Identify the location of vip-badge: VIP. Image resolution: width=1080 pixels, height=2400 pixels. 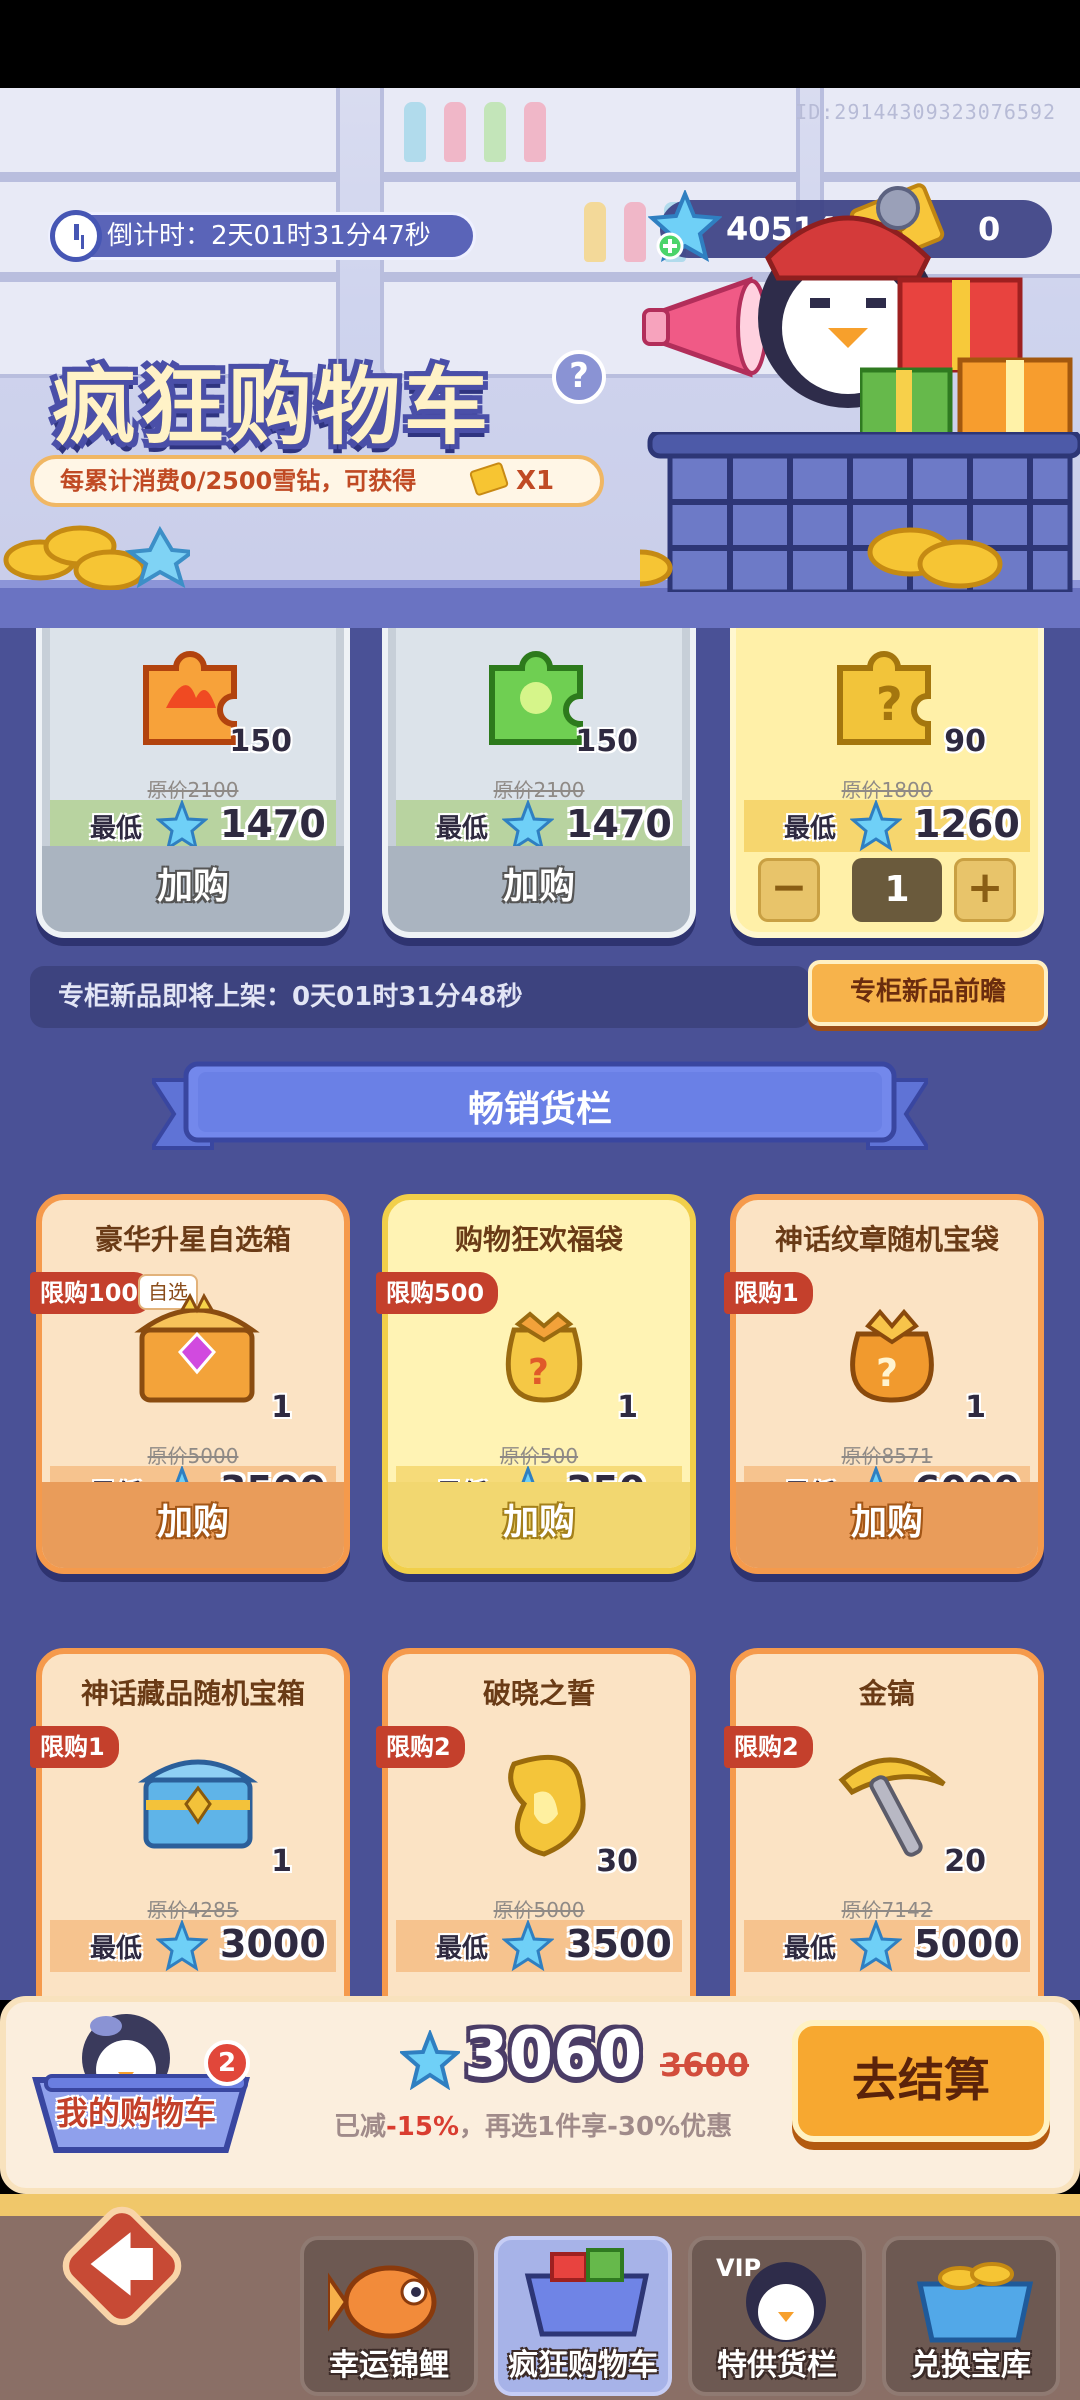
(738, 2268).